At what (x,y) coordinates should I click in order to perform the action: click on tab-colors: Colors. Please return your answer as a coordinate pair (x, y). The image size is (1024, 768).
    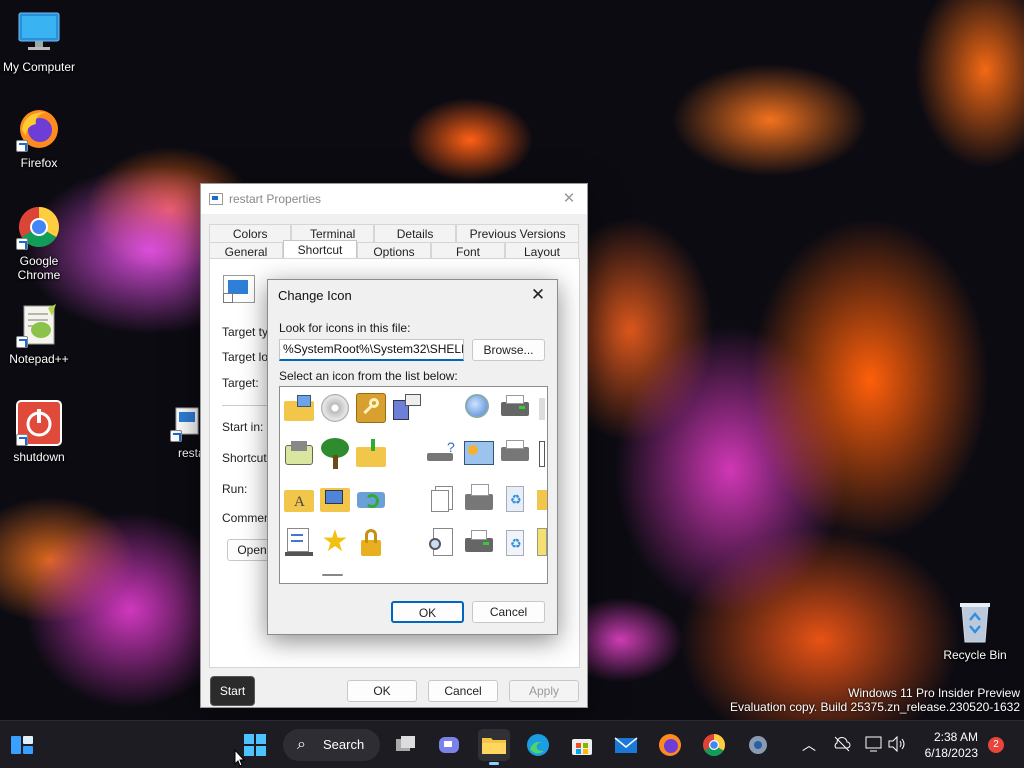
    Looking at the image, I should click on (250, 233).